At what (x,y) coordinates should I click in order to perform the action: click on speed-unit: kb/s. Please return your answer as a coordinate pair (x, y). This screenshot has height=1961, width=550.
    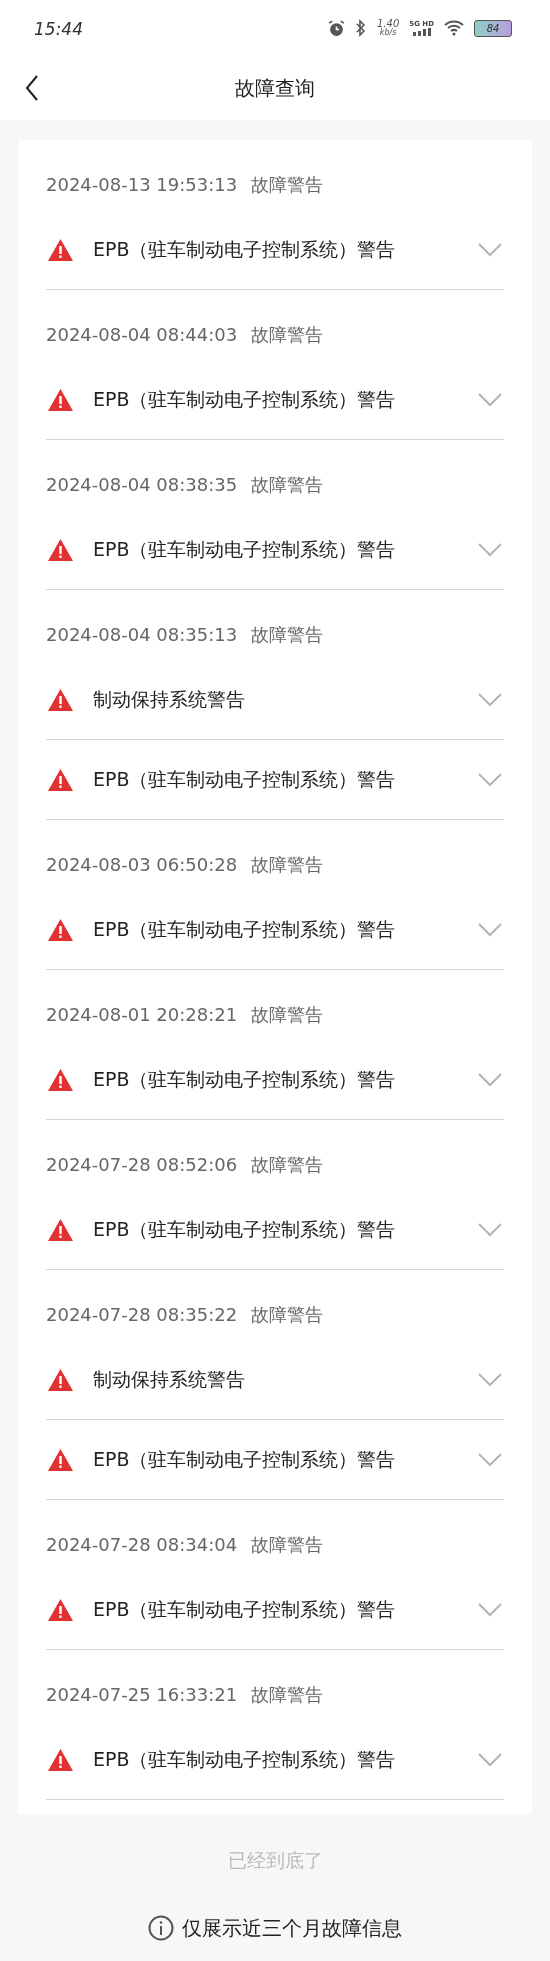
    Looking at the image, I should click on (388, 33).